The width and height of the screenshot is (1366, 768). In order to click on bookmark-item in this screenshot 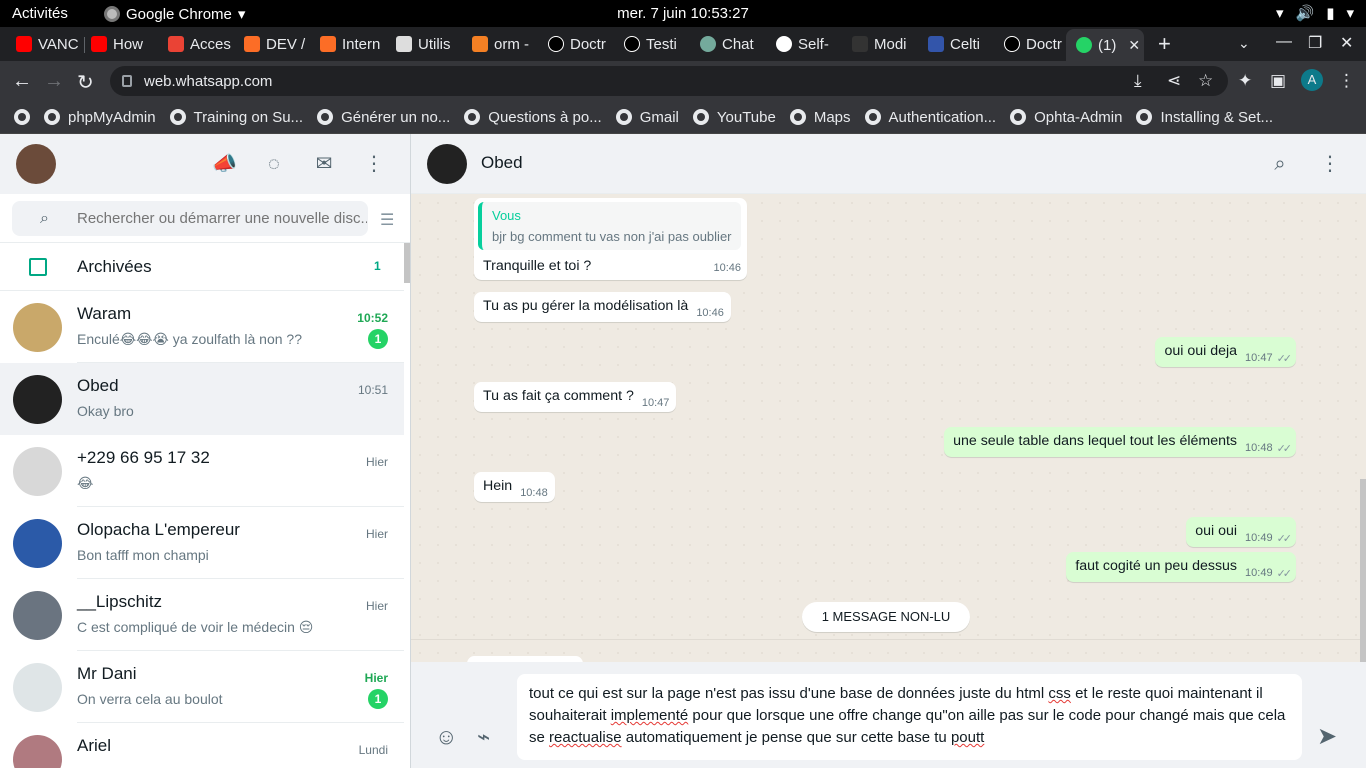, I will do `click(22, 117)`.